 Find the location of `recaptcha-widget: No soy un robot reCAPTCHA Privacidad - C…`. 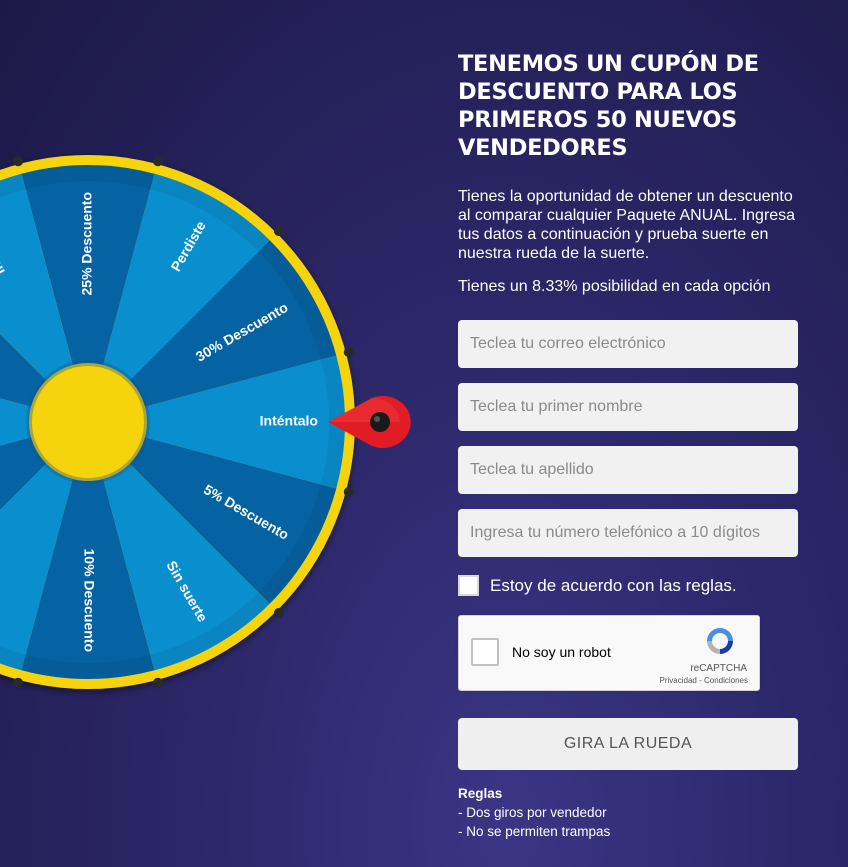

recaptcha-widget: No soy un robot reCAPTCHA Privacidad - C… is located at coordinates (609, 653).